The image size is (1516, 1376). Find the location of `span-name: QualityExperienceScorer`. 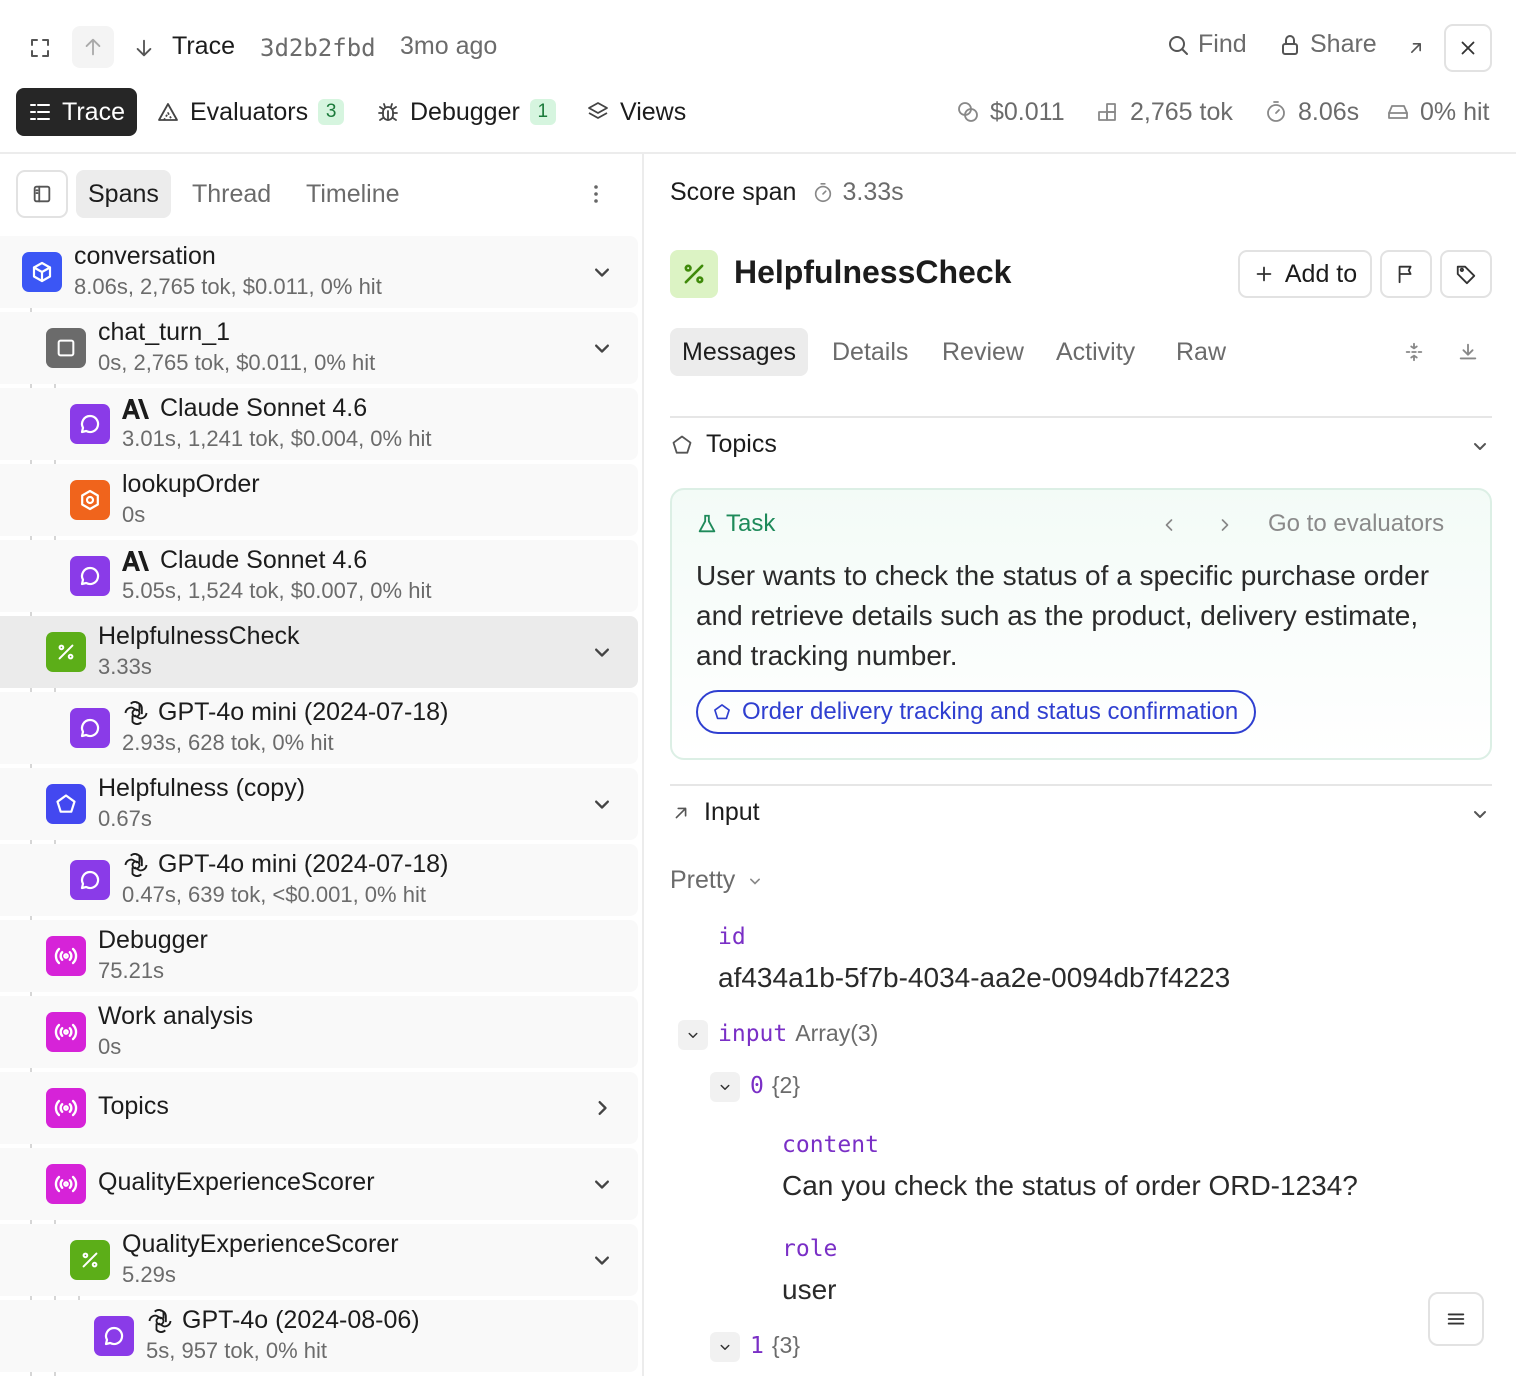

span-name: QualityExperienceScorer is located at coordinates (260, 1244).